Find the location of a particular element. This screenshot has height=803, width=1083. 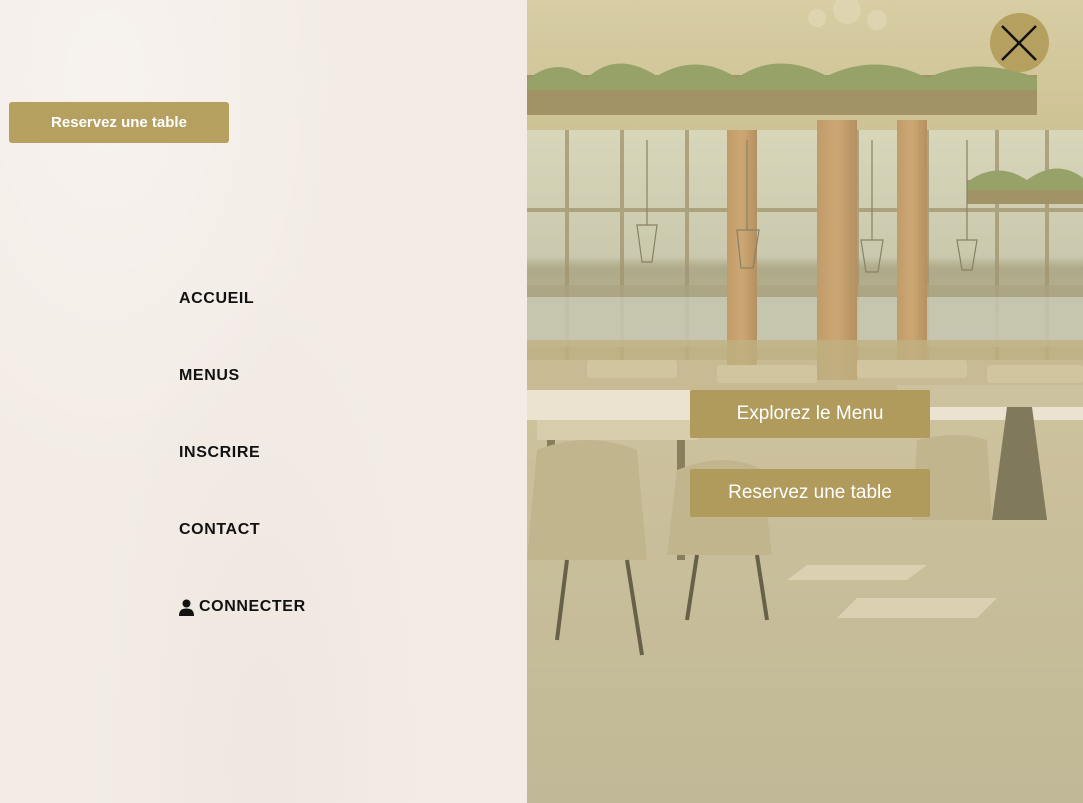

user-icon is located at coordinates (186, 607).